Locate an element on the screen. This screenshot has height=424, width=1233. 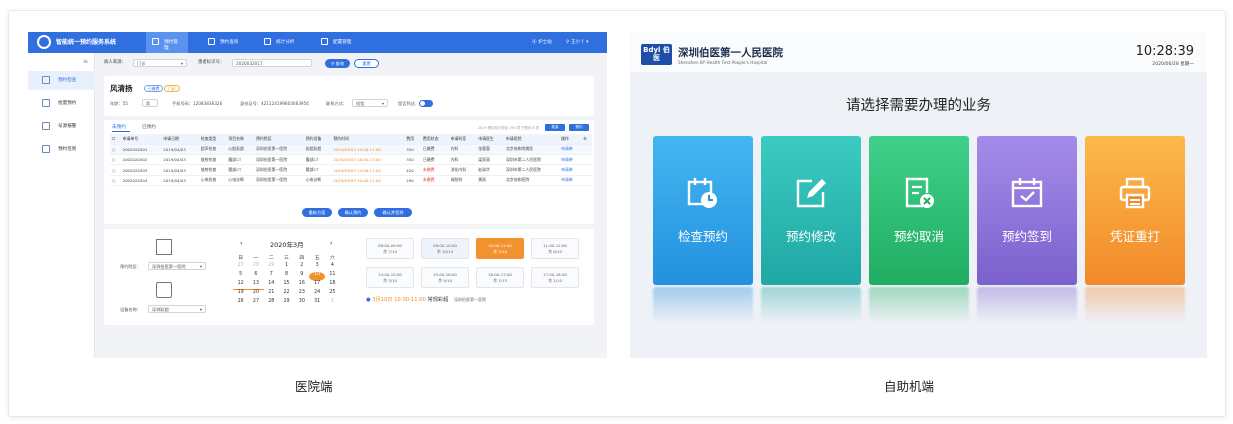
calendar-day: 9 is located at coordinates (301, 276).